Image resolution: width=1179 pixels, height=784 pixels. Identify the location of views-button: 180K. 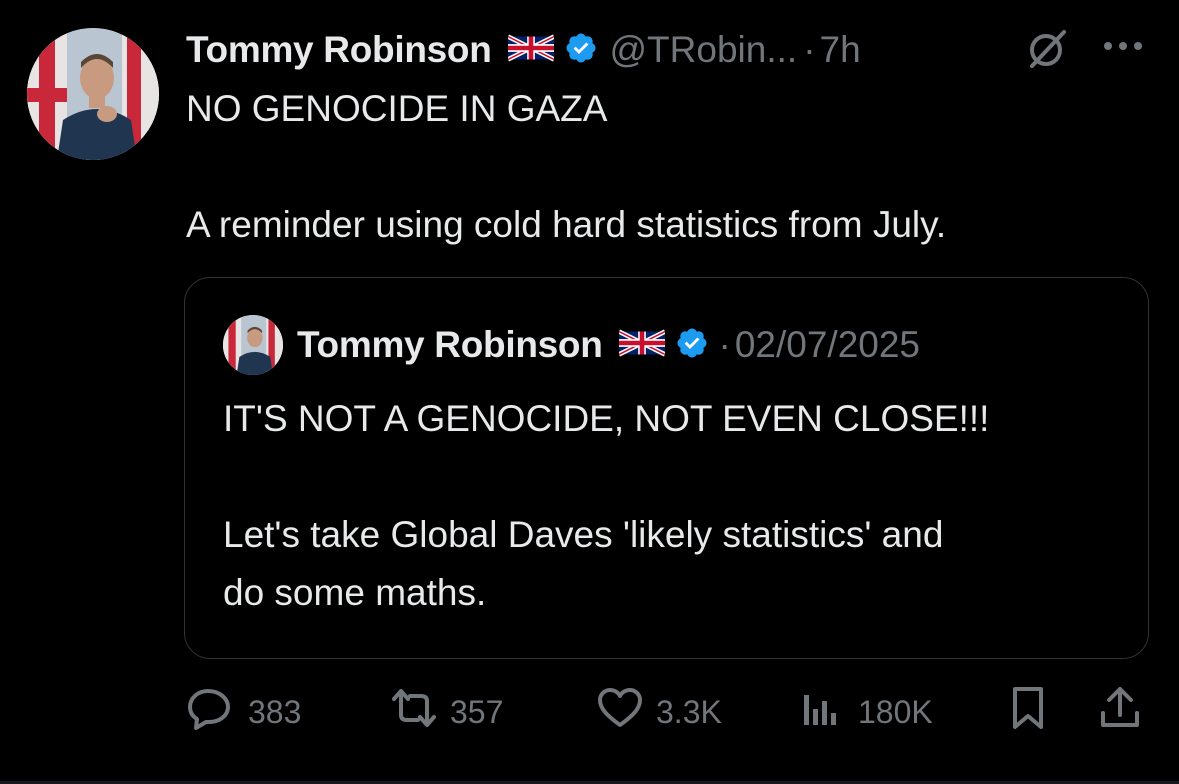
(866, 712).